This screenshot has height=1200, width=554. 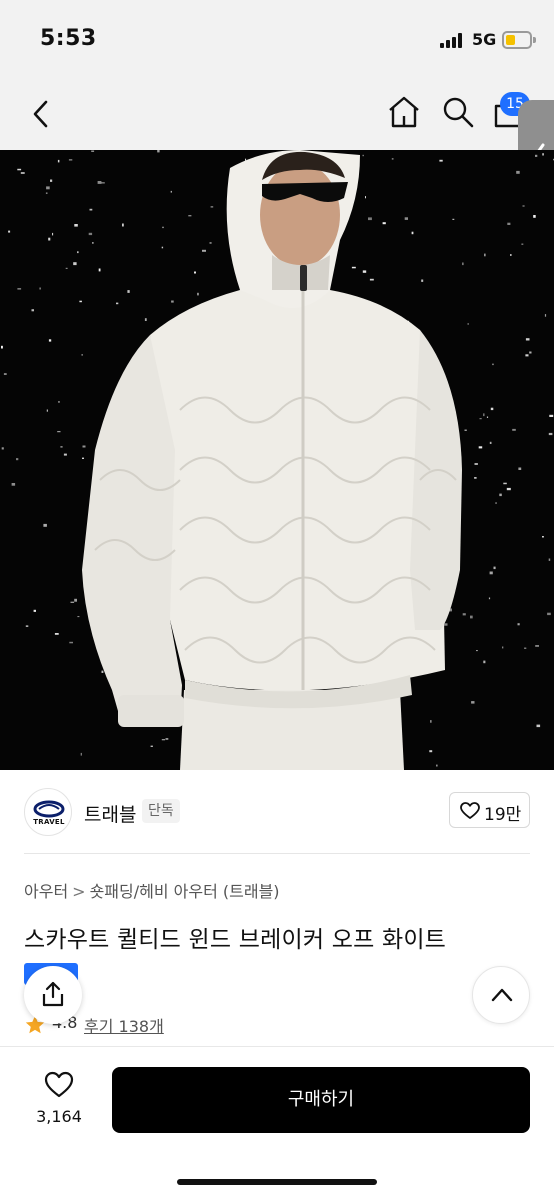 What do you see at coordinates (49, 822) in the screenshot?
I see `brand-logo-text: TRAVEL` at bounding box center [49, 822].